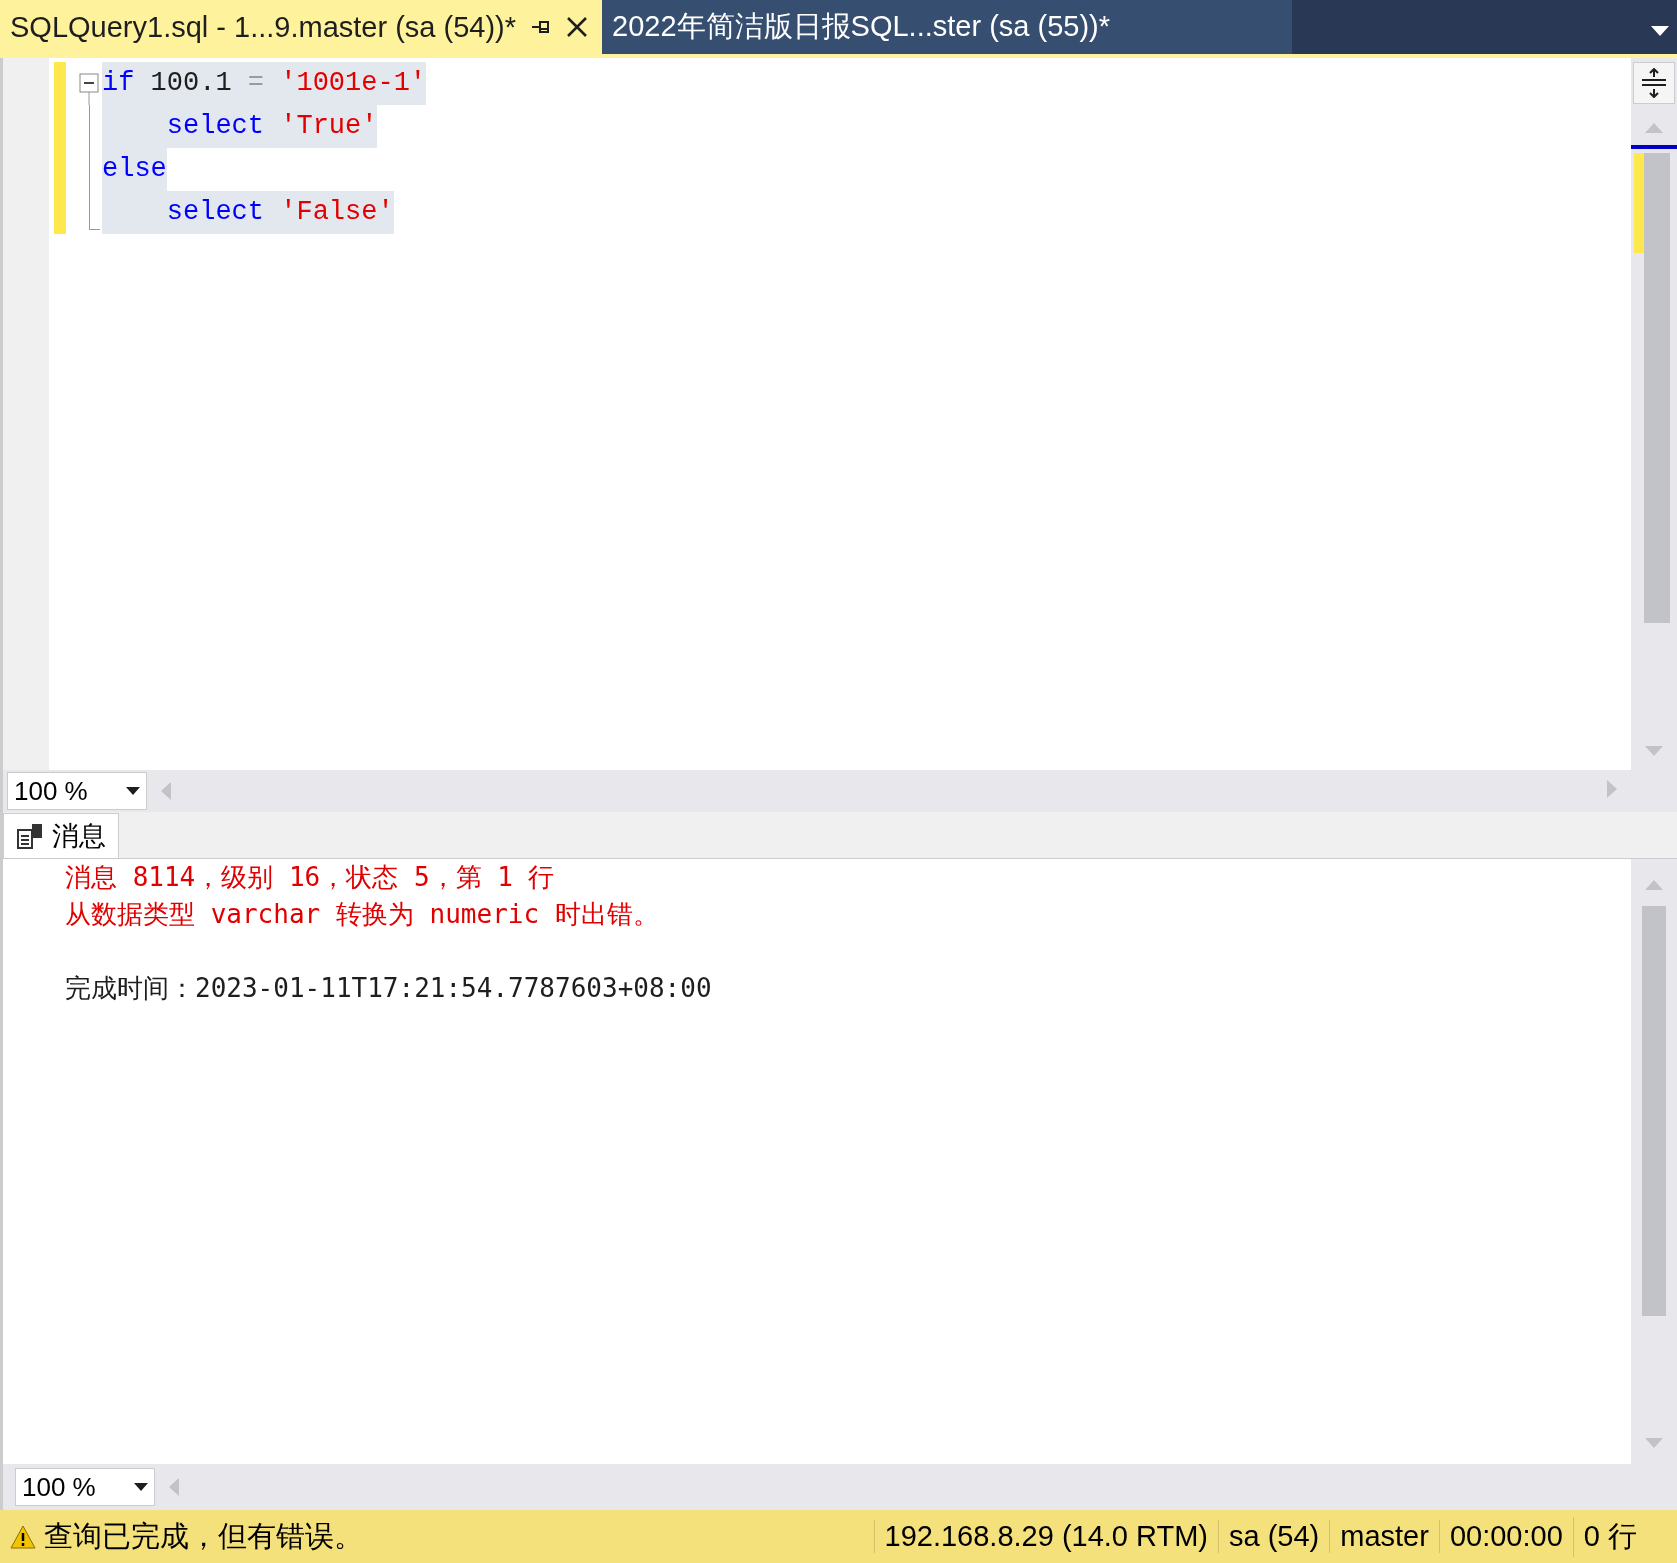 Image resolution: width=1677 pixels, height=1563 pixels. I want to click on message-line: 完成时间：2023-01-11T17:21:54.7787603+08:00, so click(389, 988).